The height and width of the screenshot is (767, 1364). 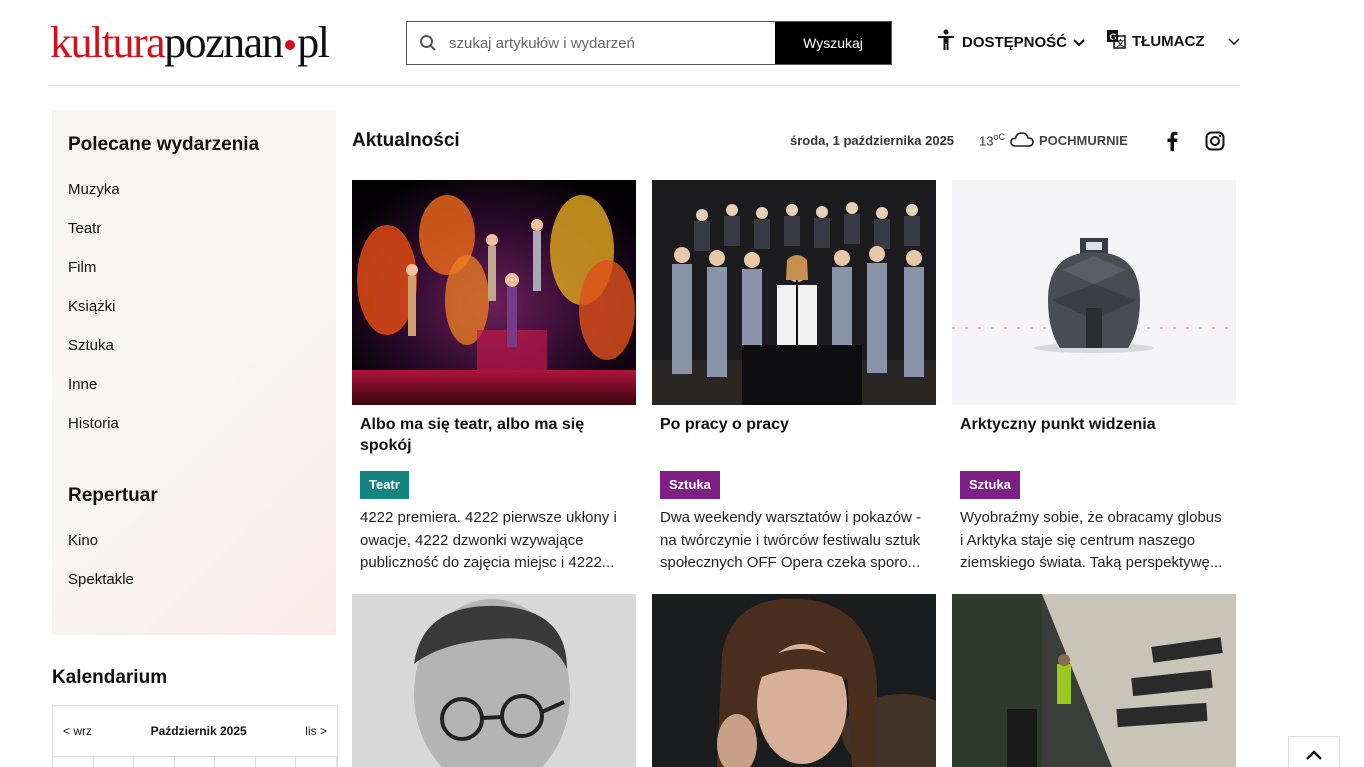 I want to click on calendar-widget: < wrz Październik 2025 lis >, so click(x=195, y=736).